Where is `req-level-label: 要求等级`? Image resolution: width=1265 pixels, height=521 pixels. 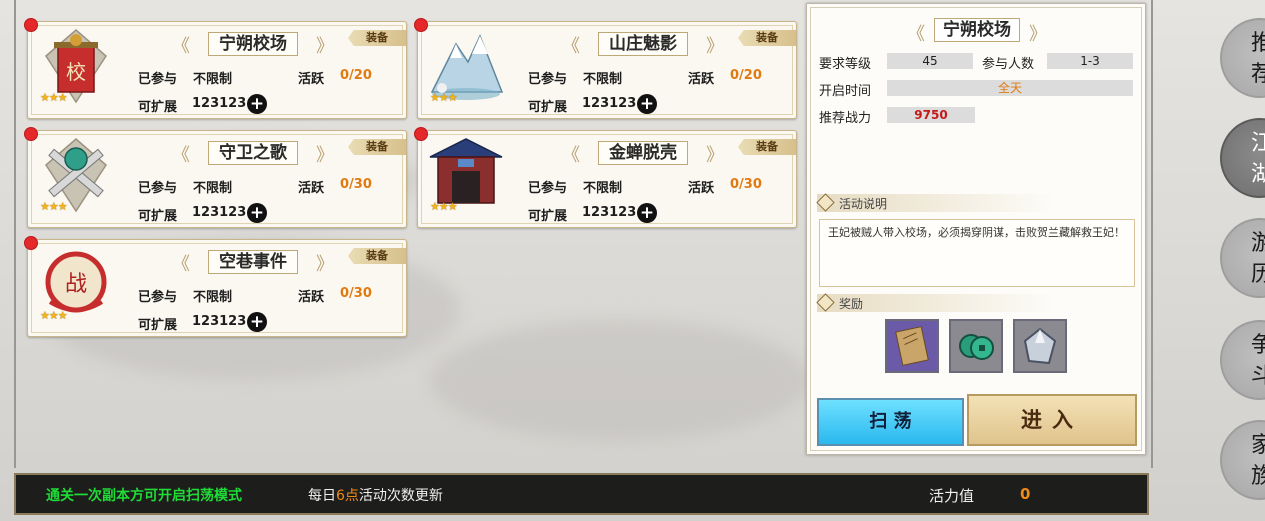
req-level-label: 要求等级 is located at coordinates (845, 64).